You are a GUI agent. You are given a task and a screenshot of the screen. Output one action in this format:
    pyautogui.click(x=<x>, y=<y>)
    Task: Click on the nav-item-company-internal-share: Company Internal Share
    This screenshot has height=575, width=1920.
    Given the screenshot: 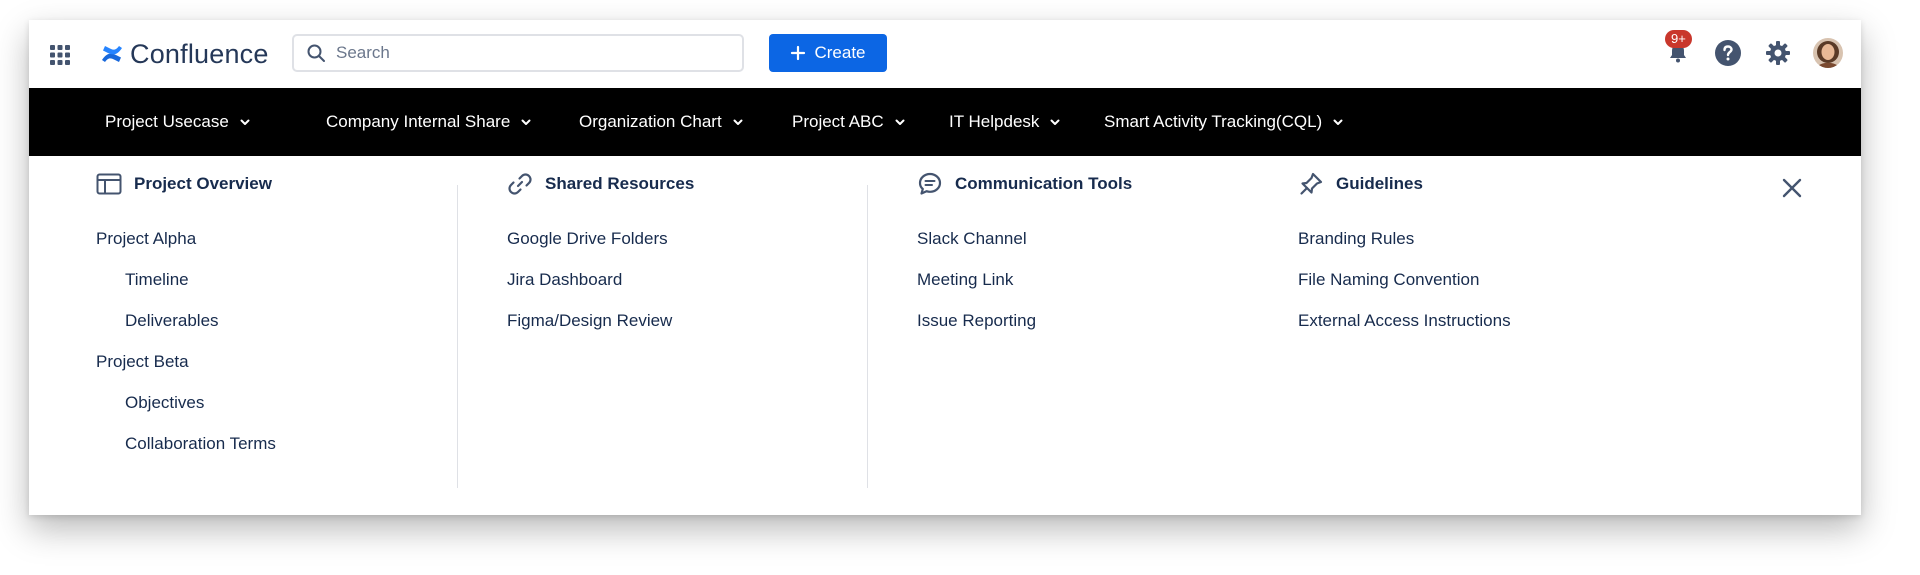 What is the action you would take?
    pyautogui.click(x=429, y=122)
    